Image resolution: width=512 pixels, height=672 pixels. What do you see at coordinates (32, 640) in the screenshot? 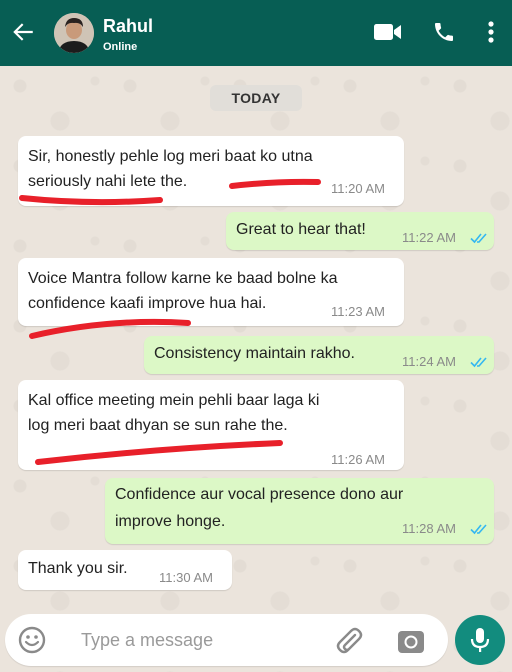
I see `emoji-icon` at bounding box center [32, 640].